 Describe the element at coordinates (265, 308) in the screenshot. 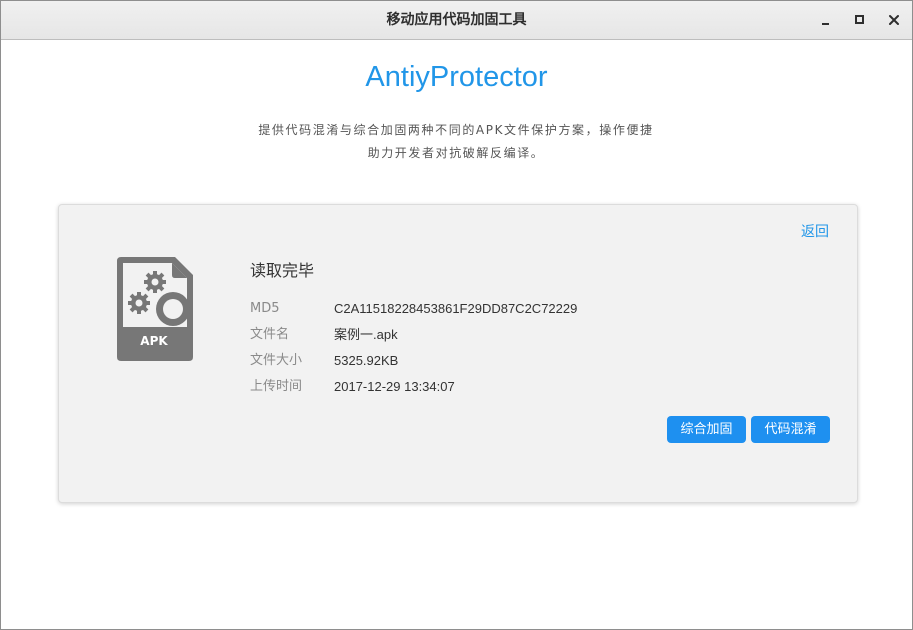

I see `md5-label: MD5` at that location.